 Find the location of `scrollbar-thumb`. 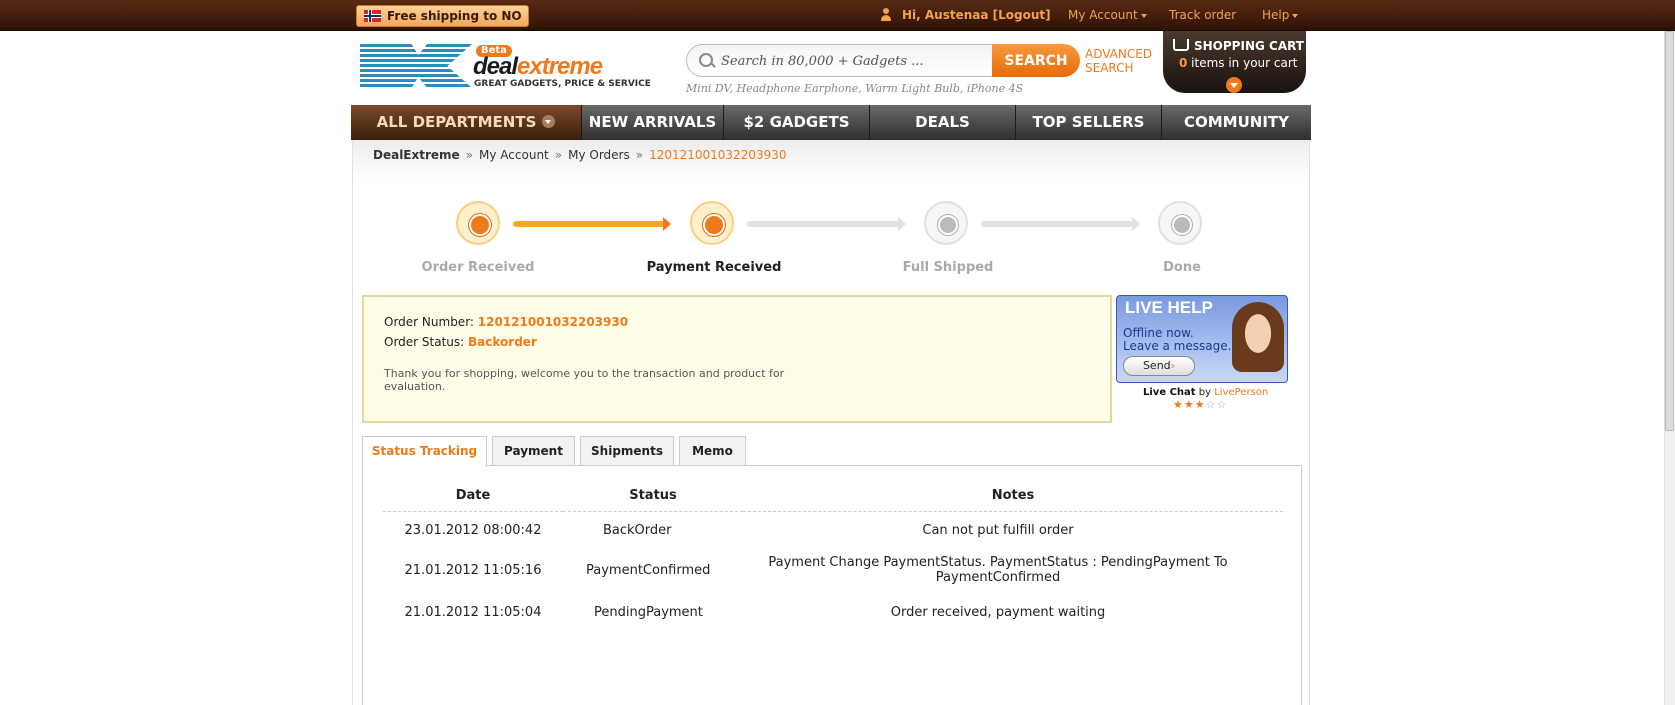

scrollbar-thumb is located at coordinates (1669, 231).